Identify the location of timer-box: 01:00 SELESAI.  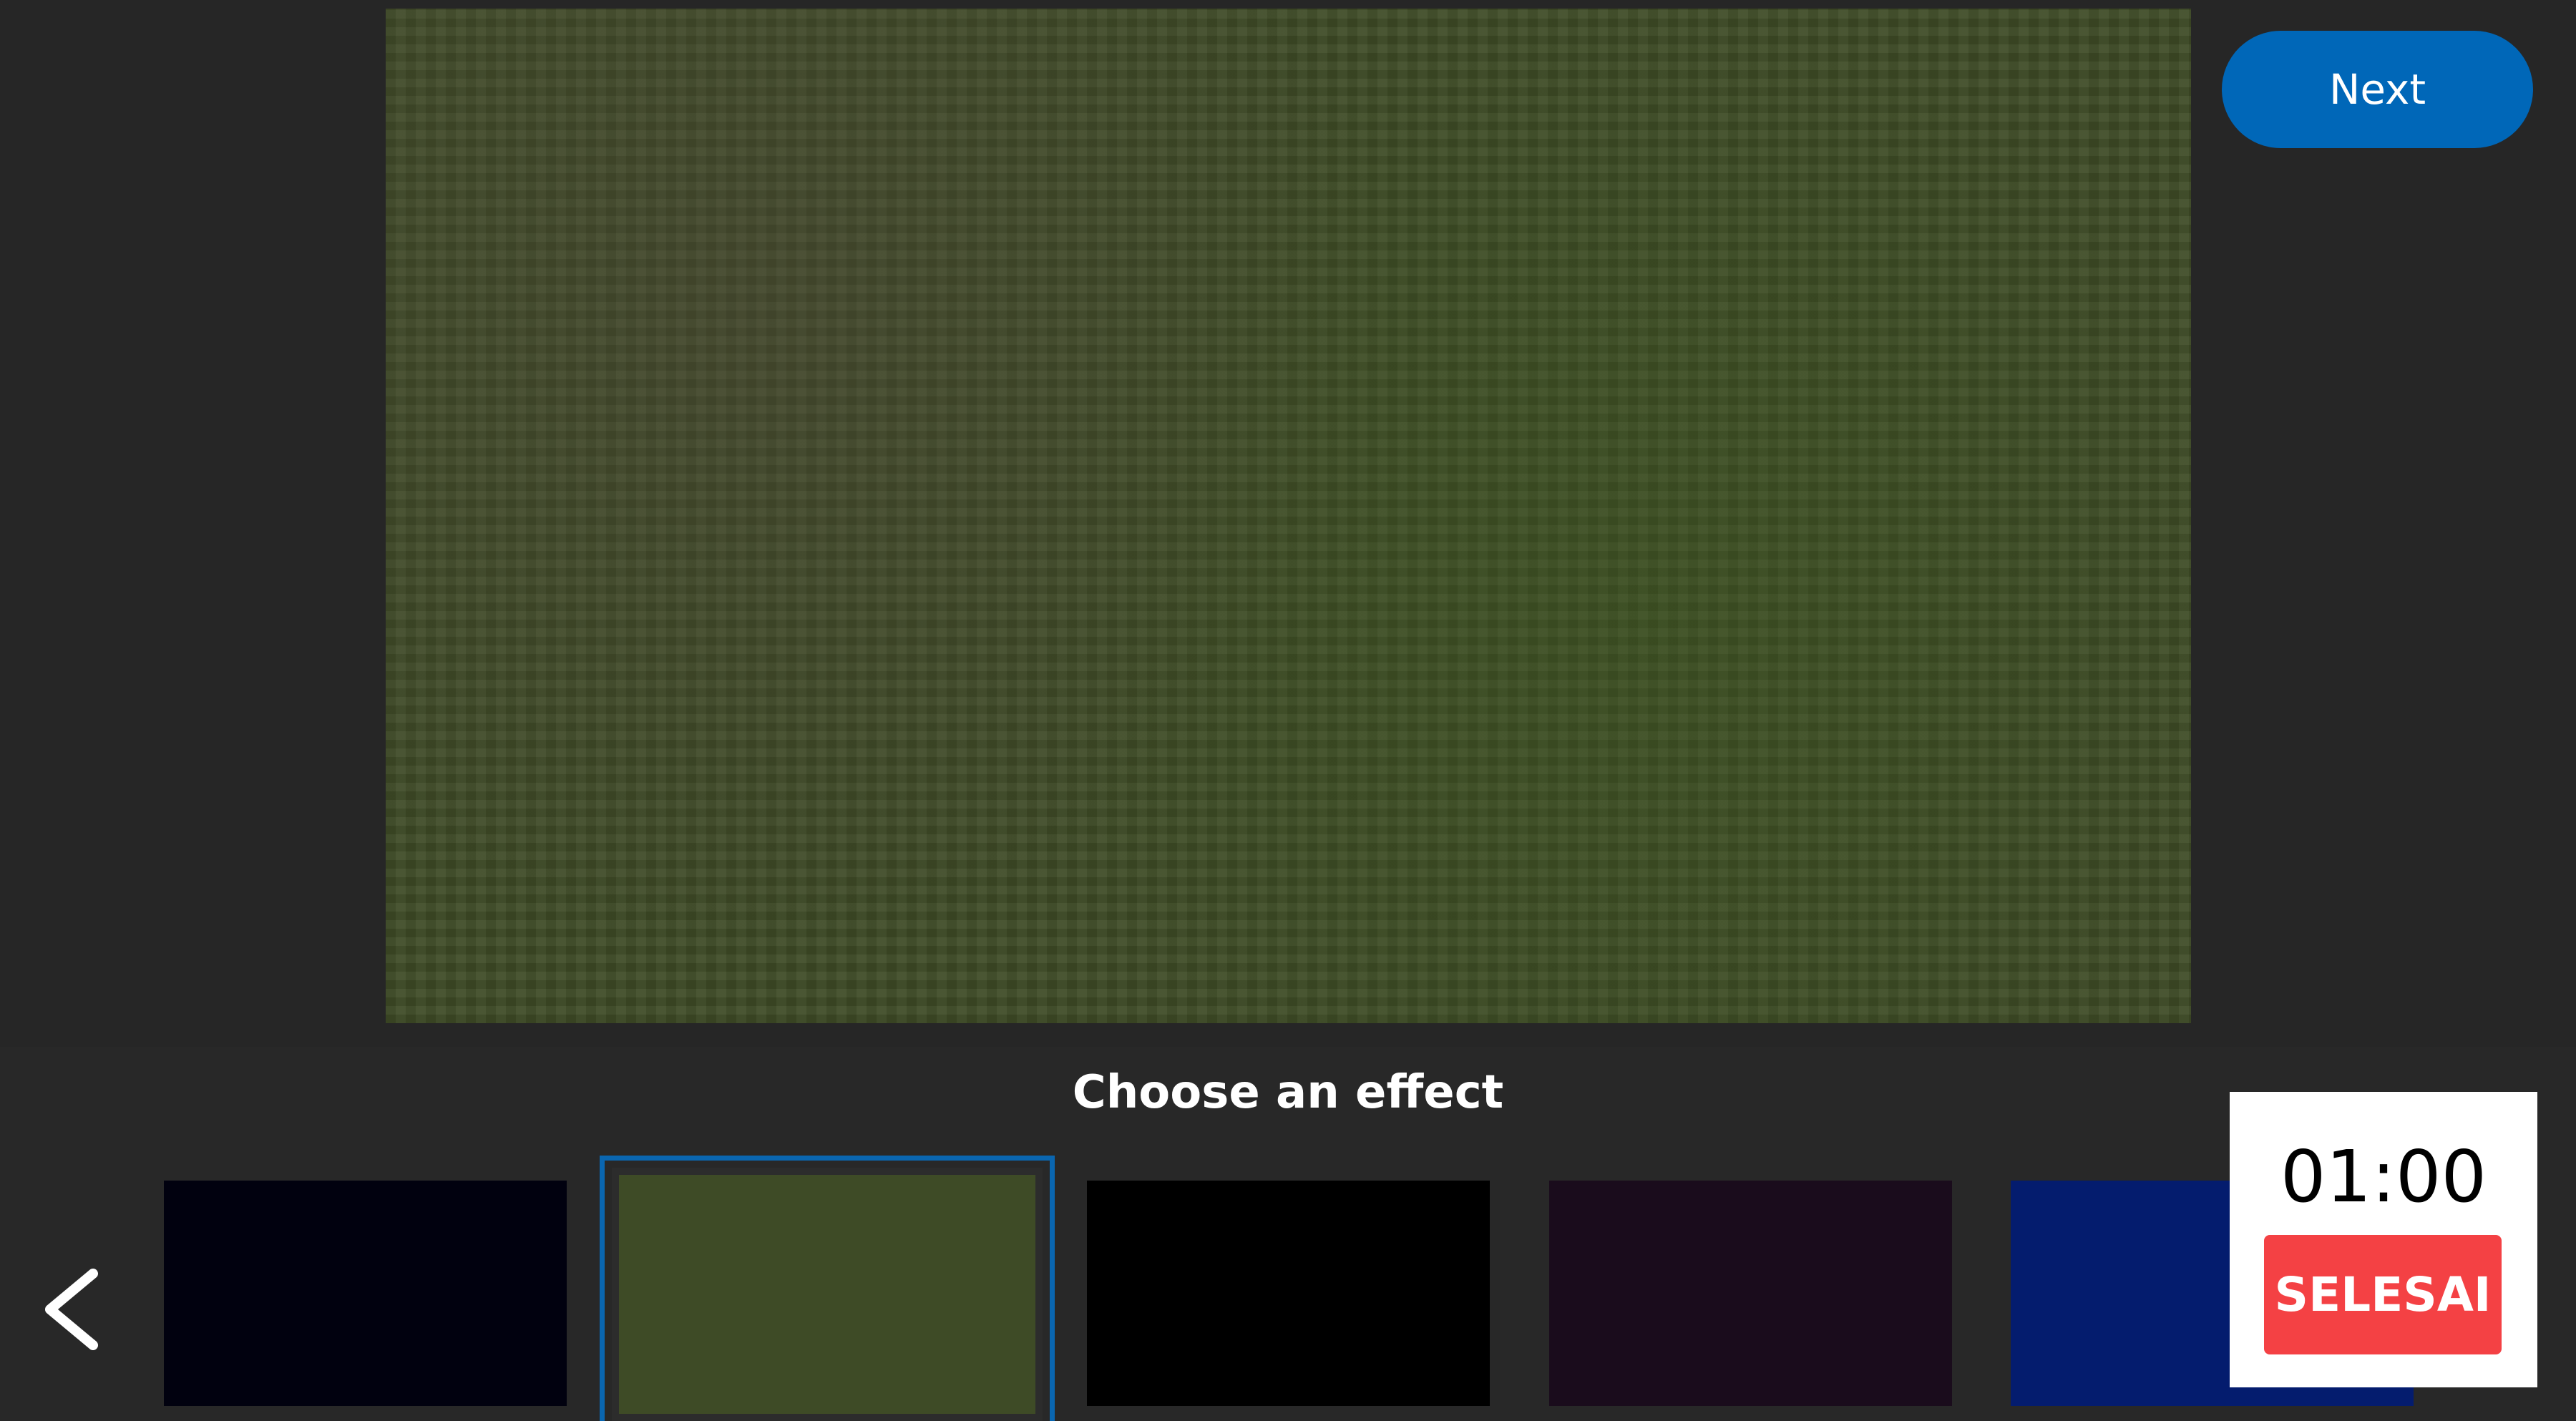
(2383, 1239).